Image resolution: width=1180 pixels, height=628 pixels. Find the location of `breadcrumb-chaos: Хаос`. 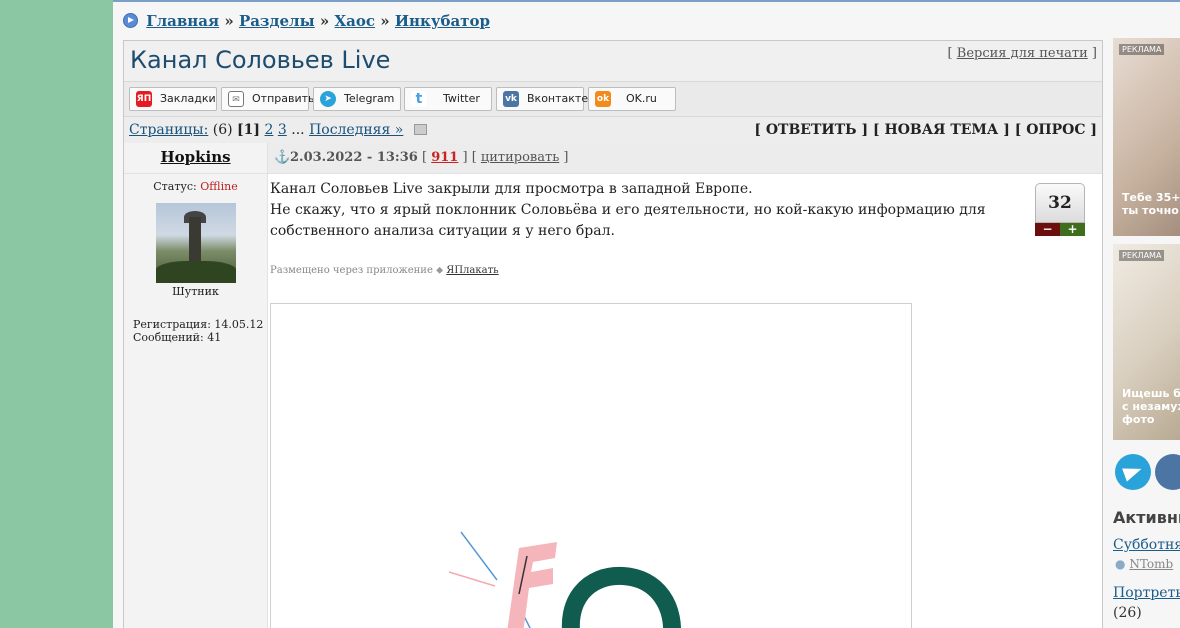

breadcrumb-chaos: Хаос is located at coordinates (355, 21).